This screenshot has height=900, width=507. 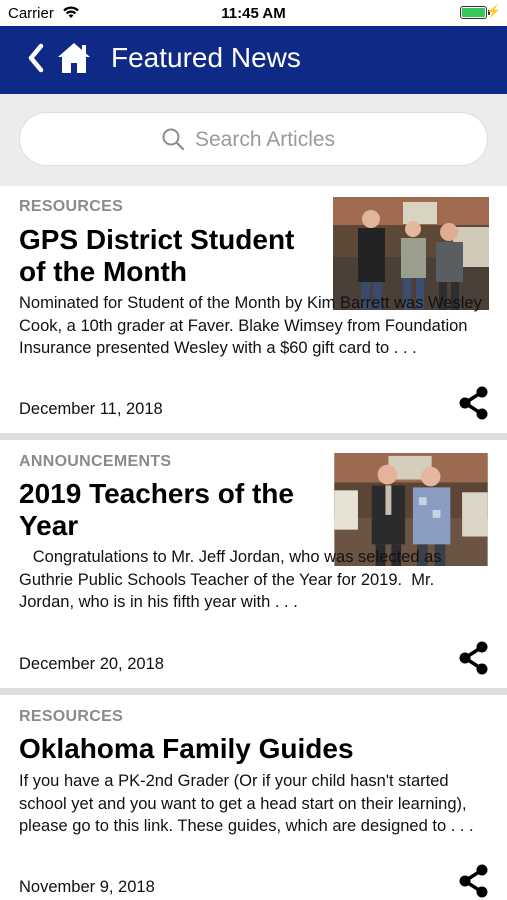 I want to click on charging-icon: ⚡, so click(x=493, y=11).